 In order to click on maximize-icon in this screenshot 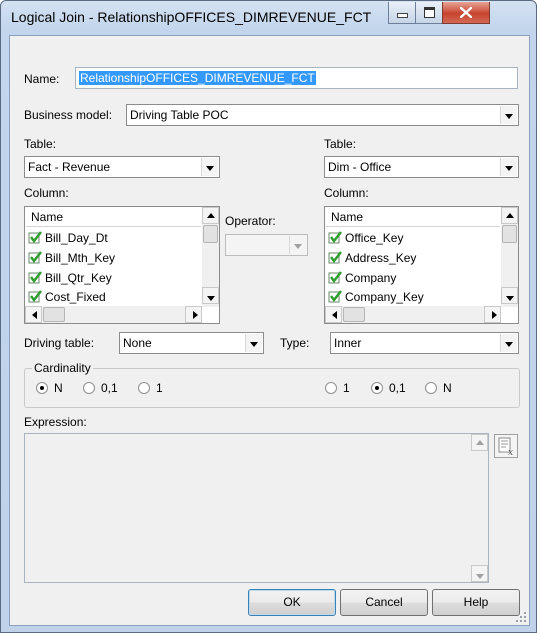, I will do `click(429, 12)`.